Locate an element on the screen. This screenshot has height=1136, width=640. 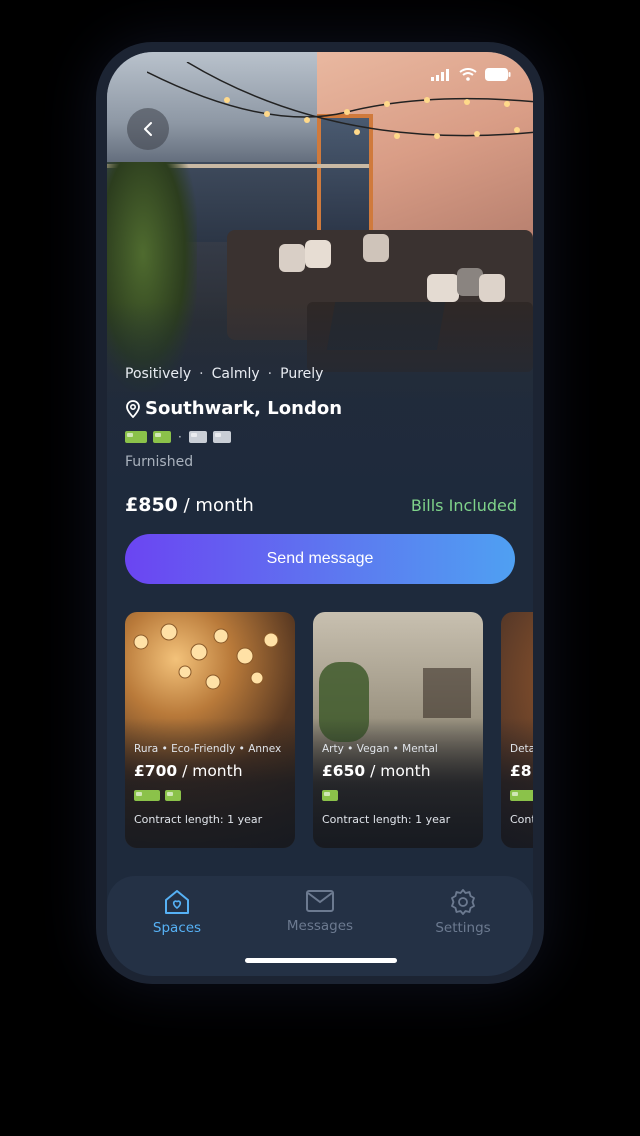
tab-messages: Messages is located at coordinates (320, 911).